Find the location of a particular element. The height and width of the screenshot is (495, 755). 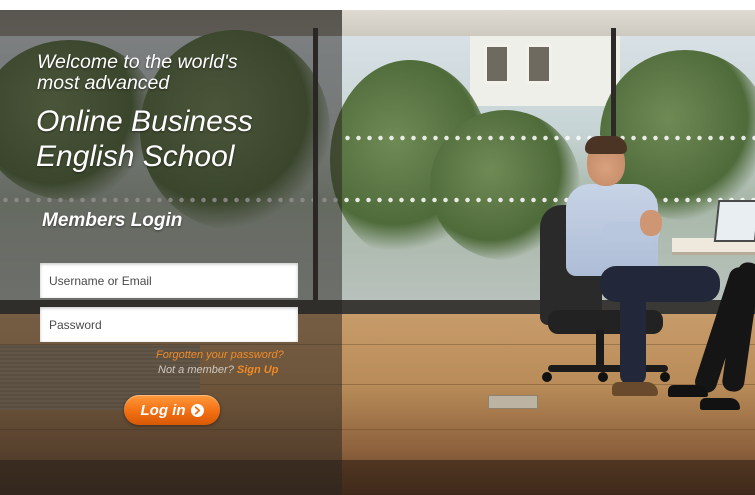

not-member-text: Not a member? is located at coordinates (196, 370).